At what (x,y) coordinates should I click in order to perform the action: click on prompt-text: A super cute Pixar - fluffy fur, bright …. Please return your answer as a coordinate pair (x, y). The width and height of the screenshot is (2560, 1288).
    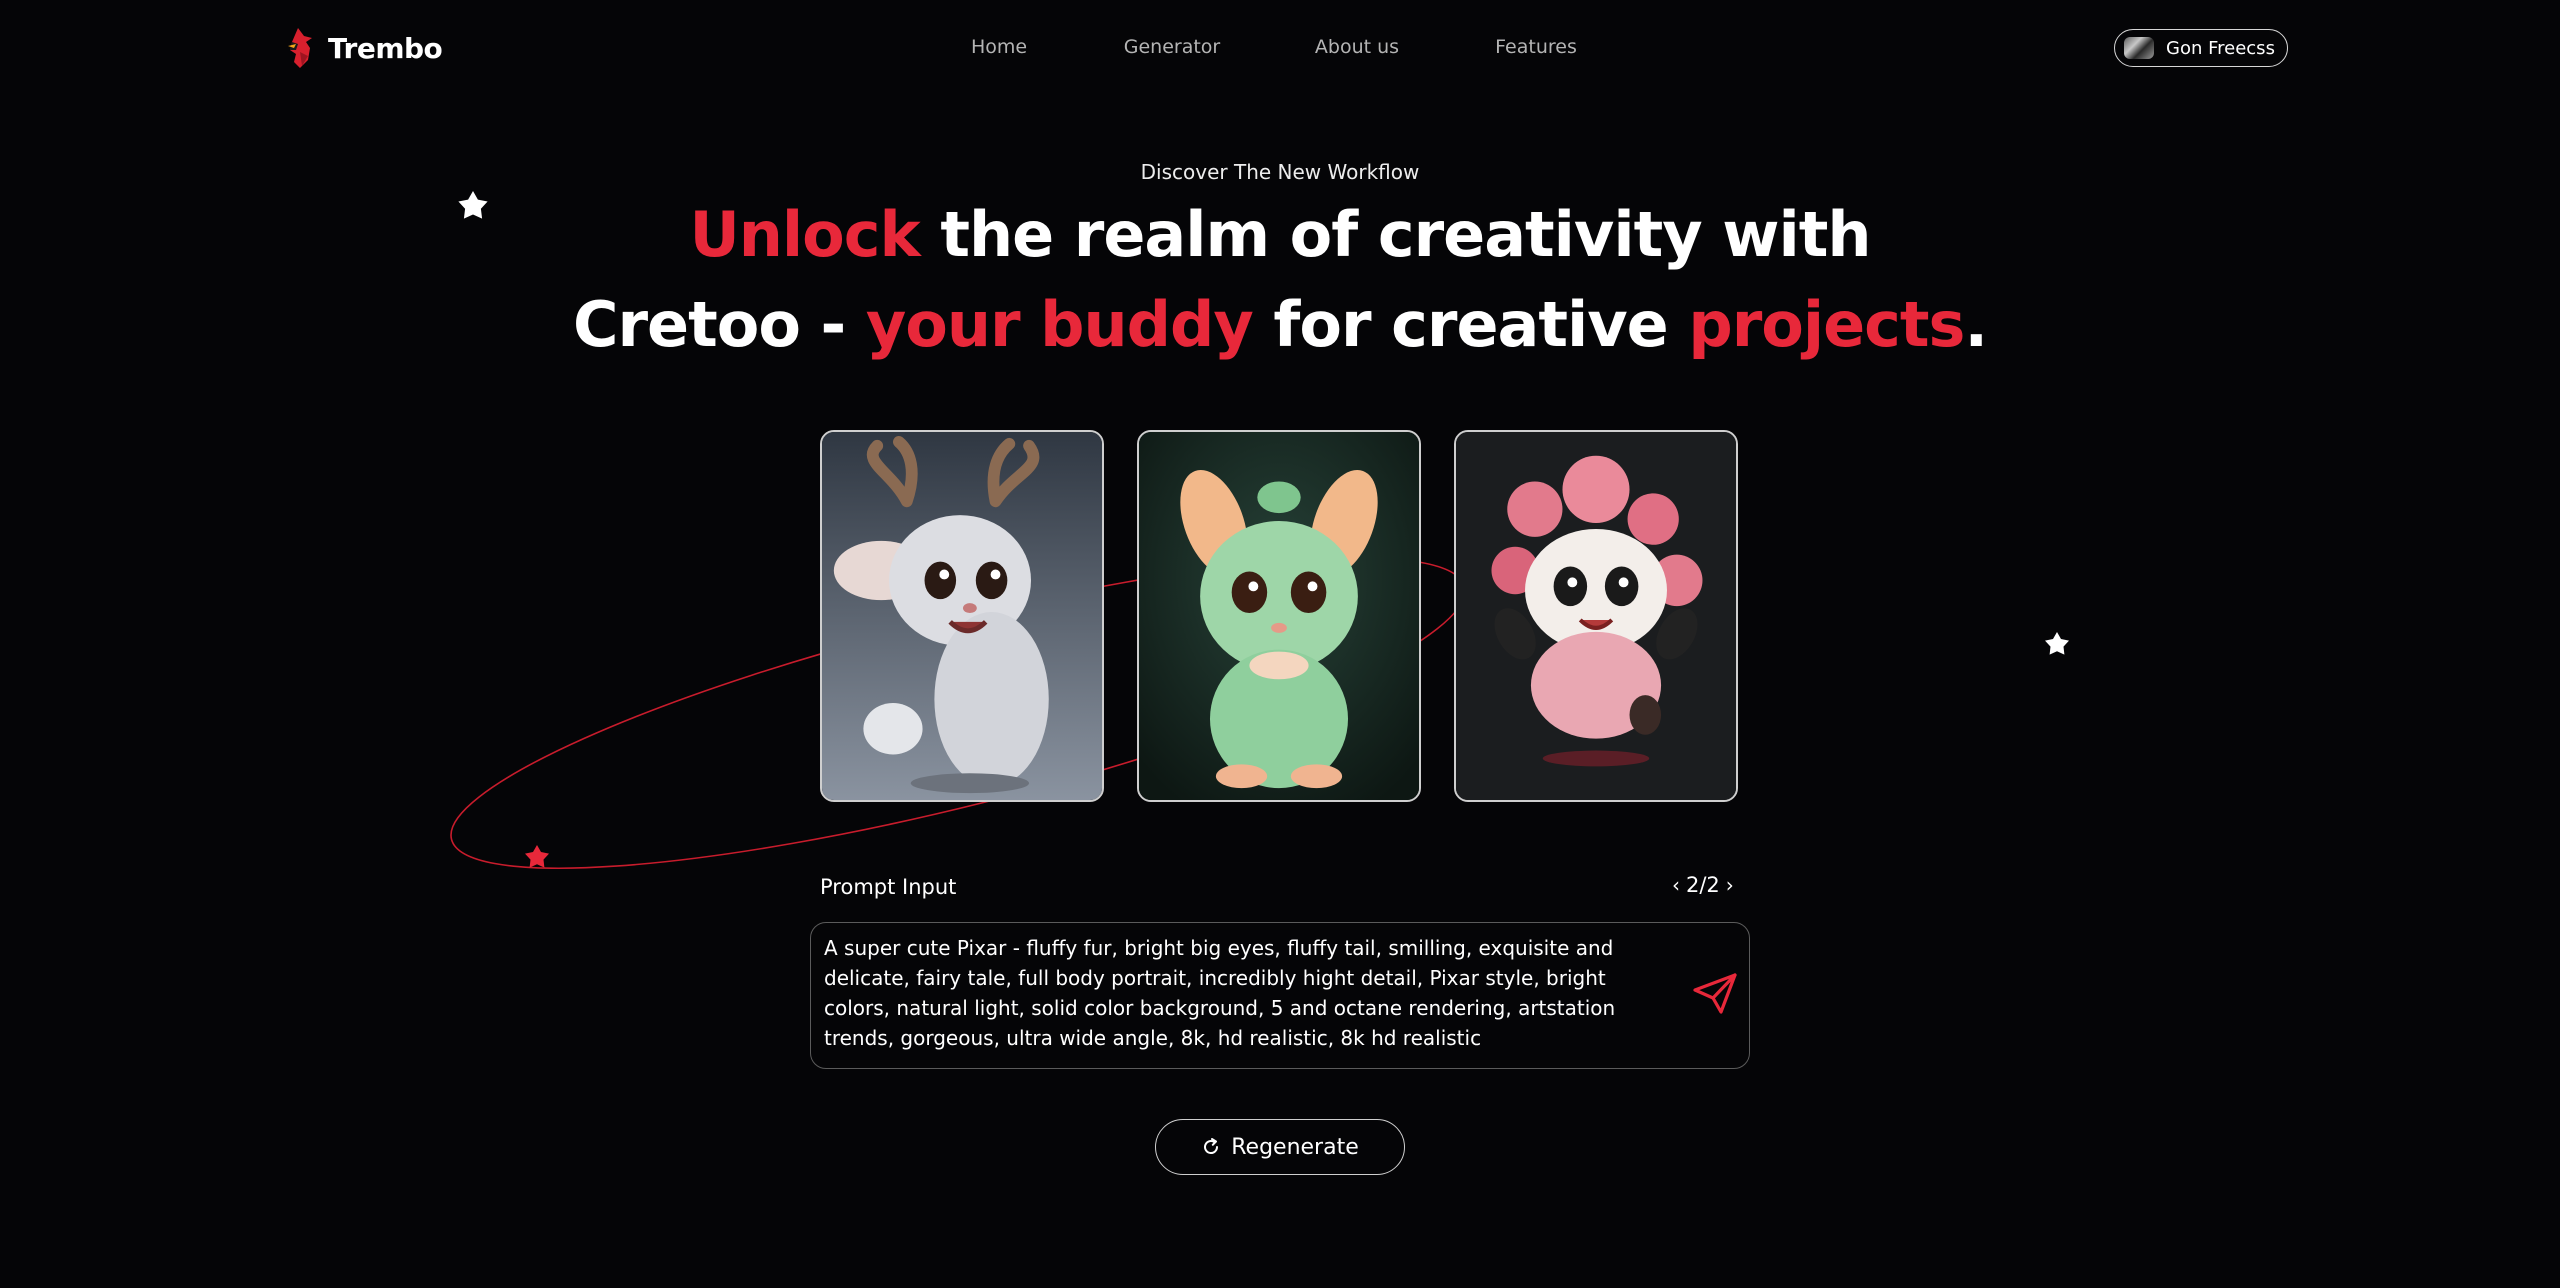
    Looking at the image, I should click on (1244, 993).